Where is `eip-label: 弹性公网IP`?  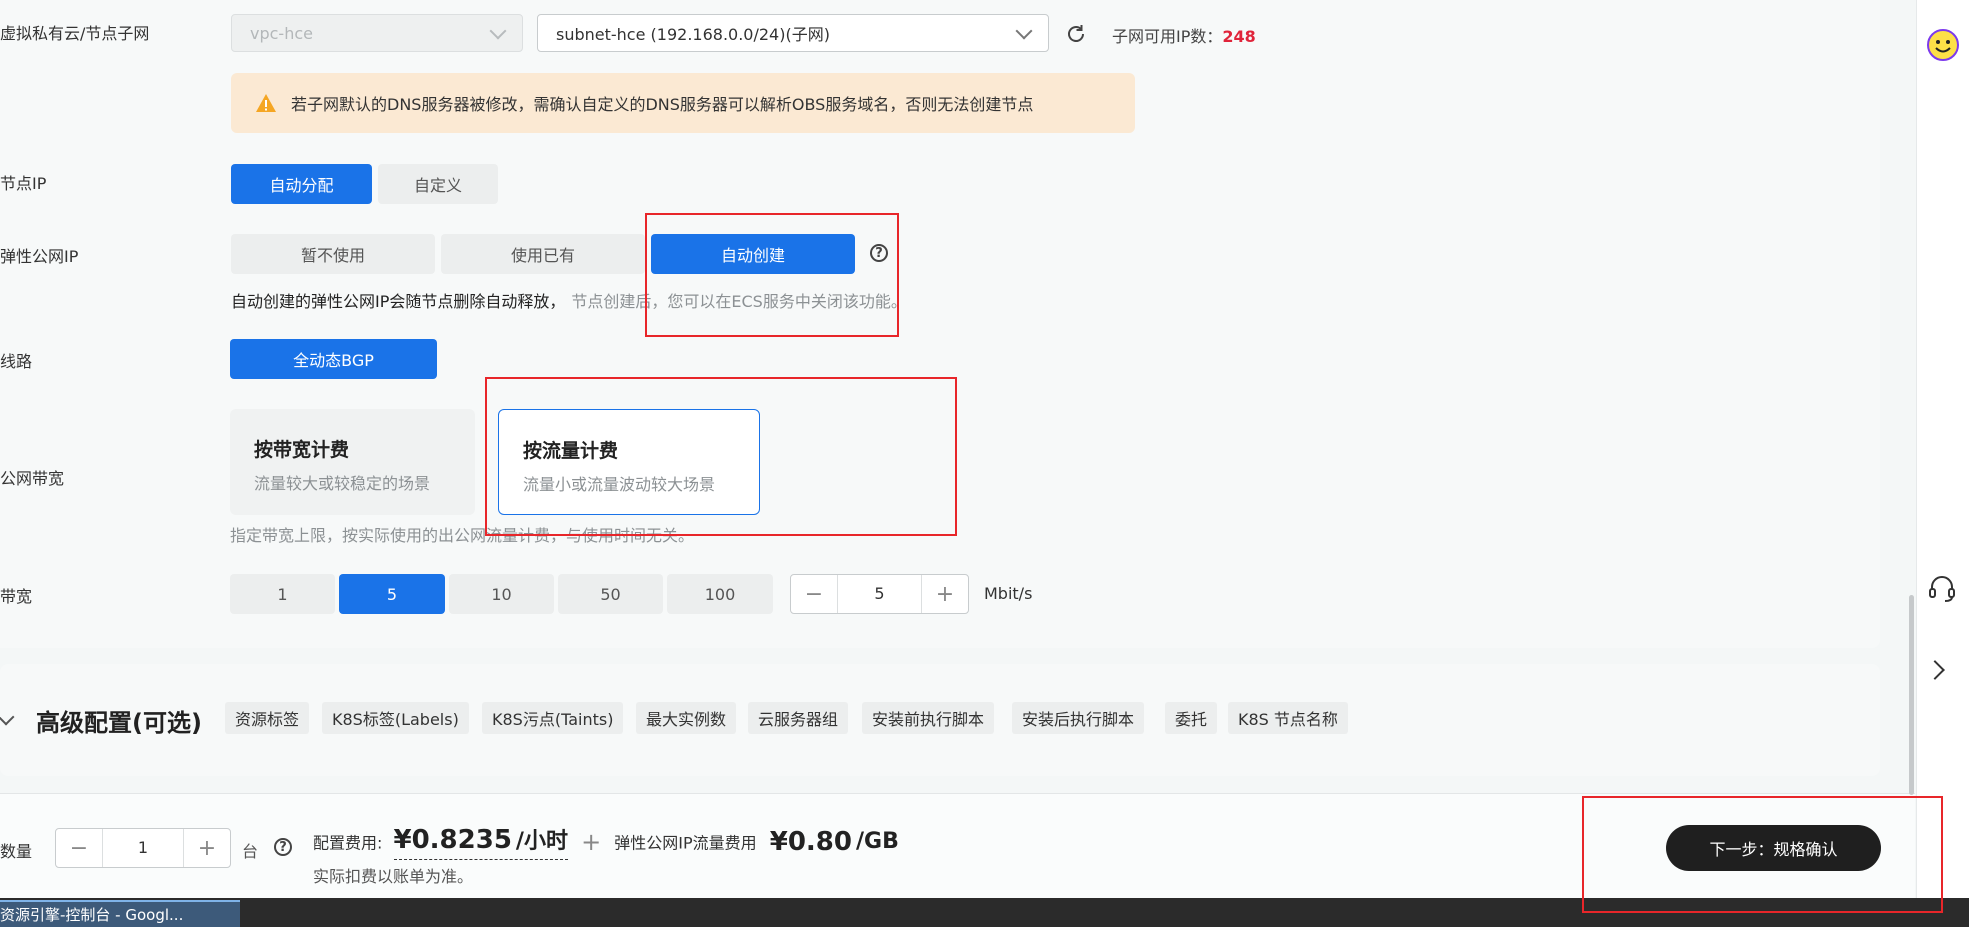
eip-label: 弹性公网IP is located at coordinates (39, 256).